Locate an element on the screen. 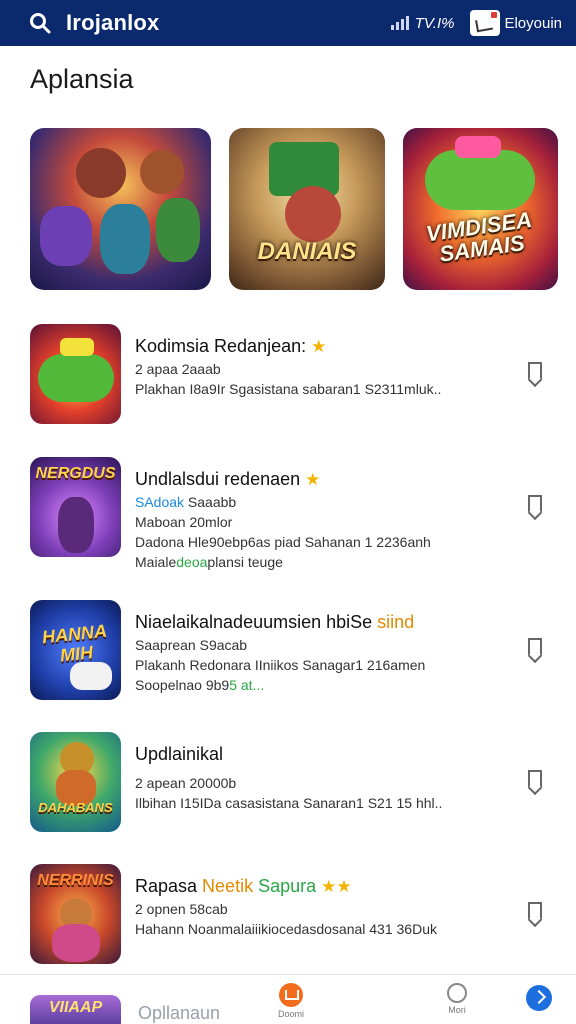 The image size is (576, 1024). app-thumbnail: DAHABANS is located at coordinates (75, 782).